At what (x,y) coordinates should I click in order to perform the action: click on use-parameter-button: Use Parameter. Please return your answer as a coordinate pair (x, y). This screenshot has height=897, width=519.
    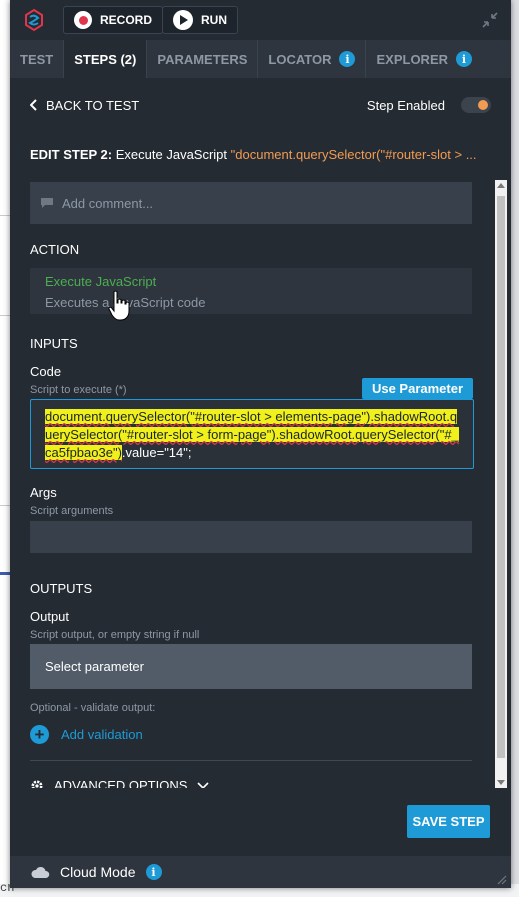
    Looking at the image, I should click on (417, 388).